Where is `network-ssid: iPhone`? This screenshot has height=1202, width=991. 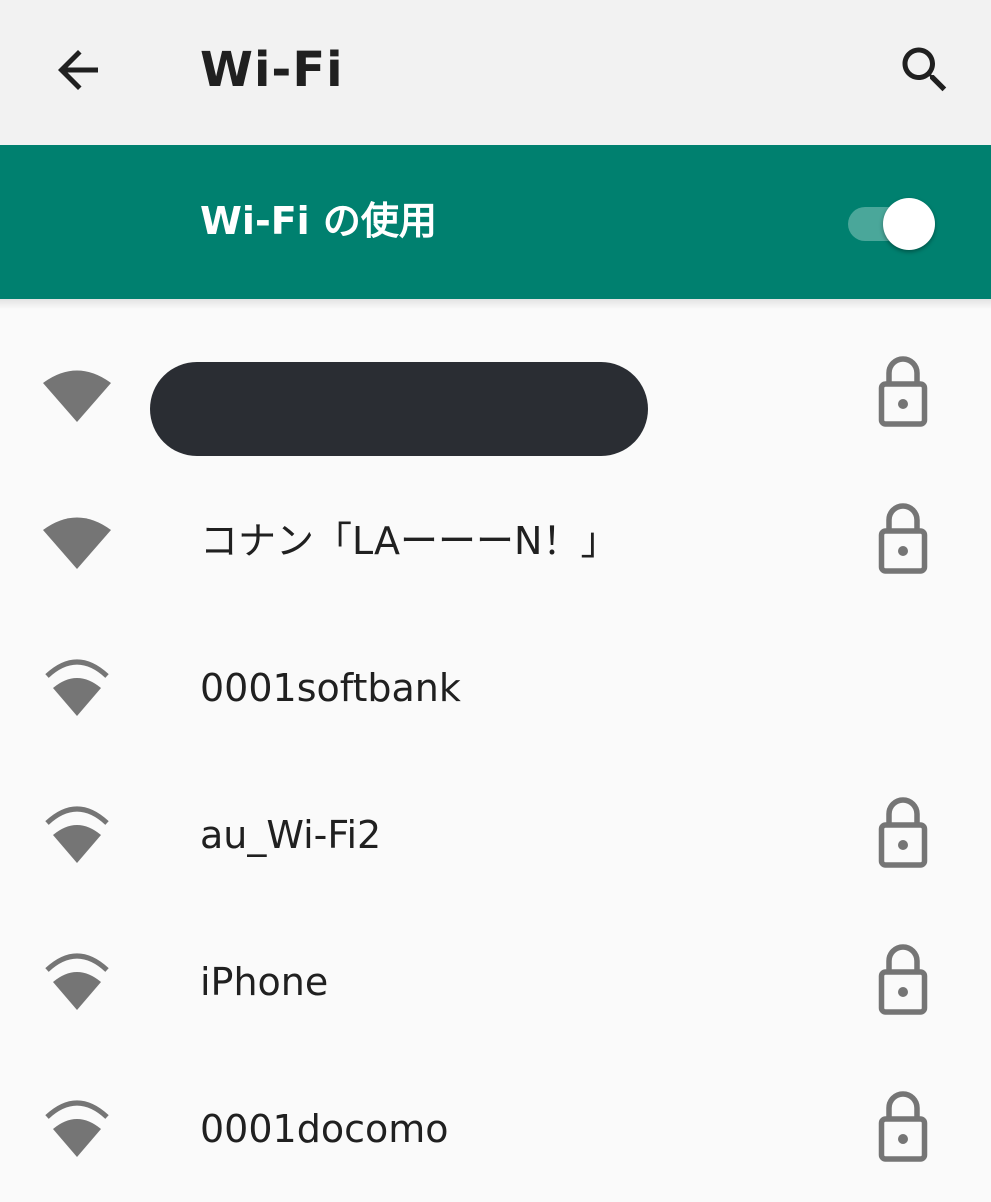 network-ssid: iPhone is located at coordinates (264, 982).